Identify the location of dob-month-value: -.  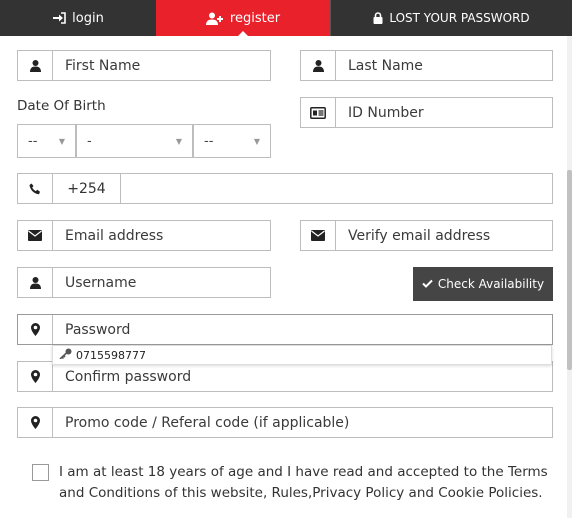
(89, 141).